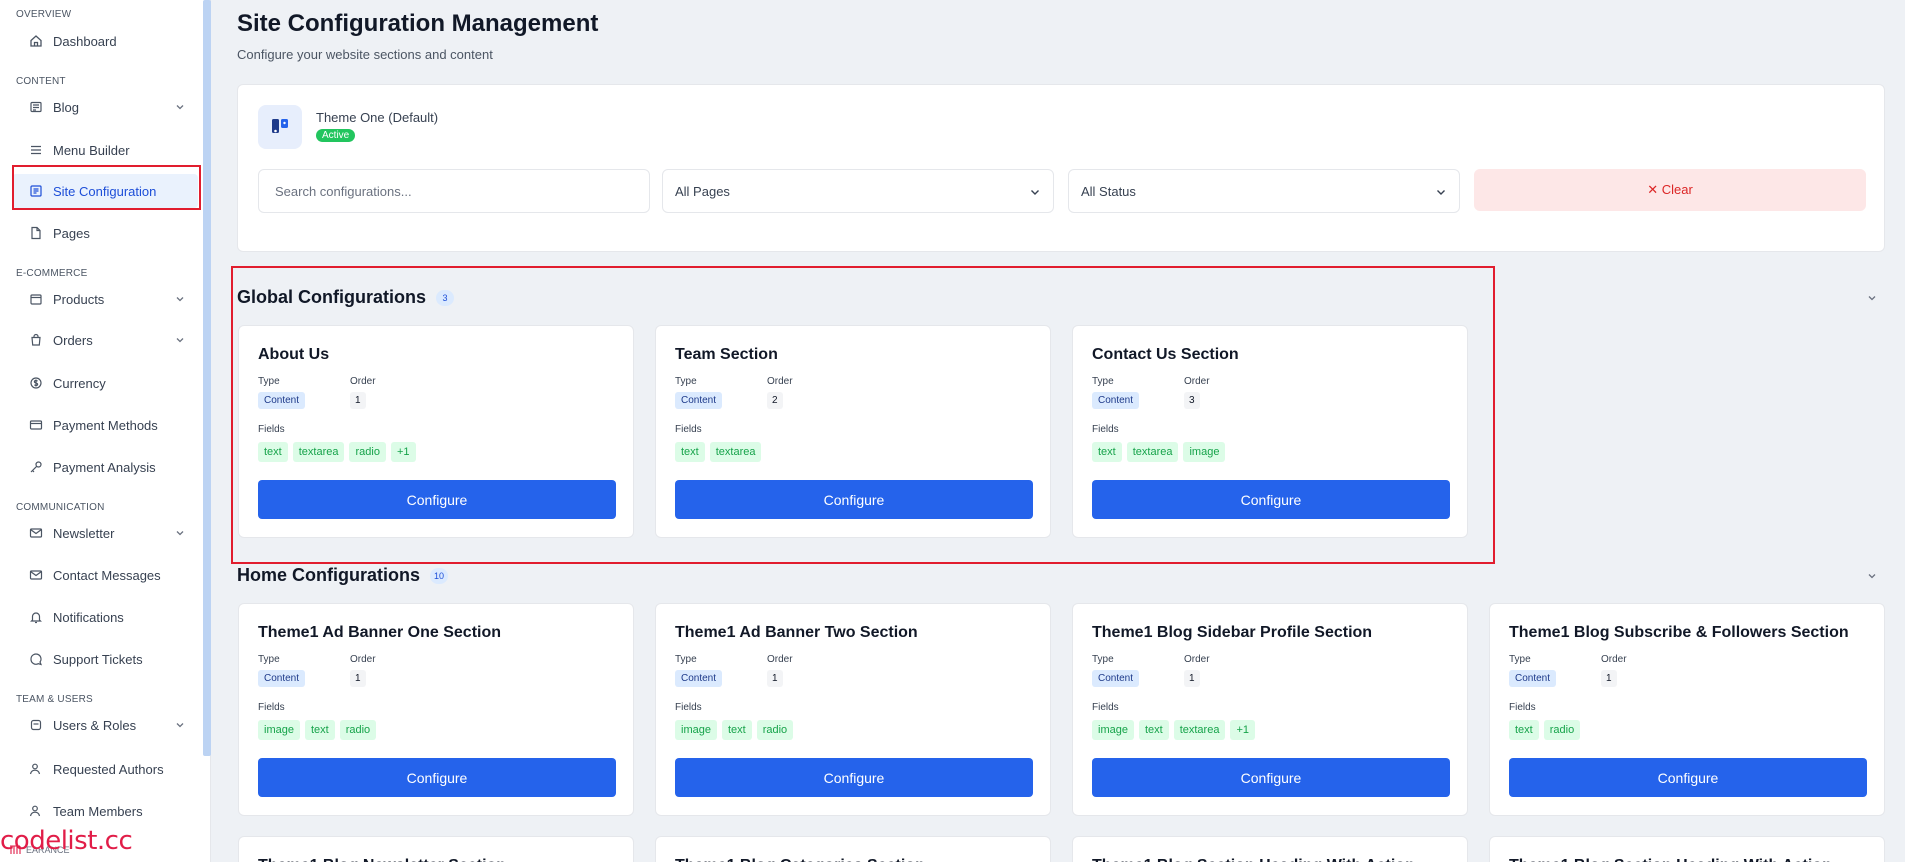  I want to click on sidebar-label: Products, so click(79, 299).